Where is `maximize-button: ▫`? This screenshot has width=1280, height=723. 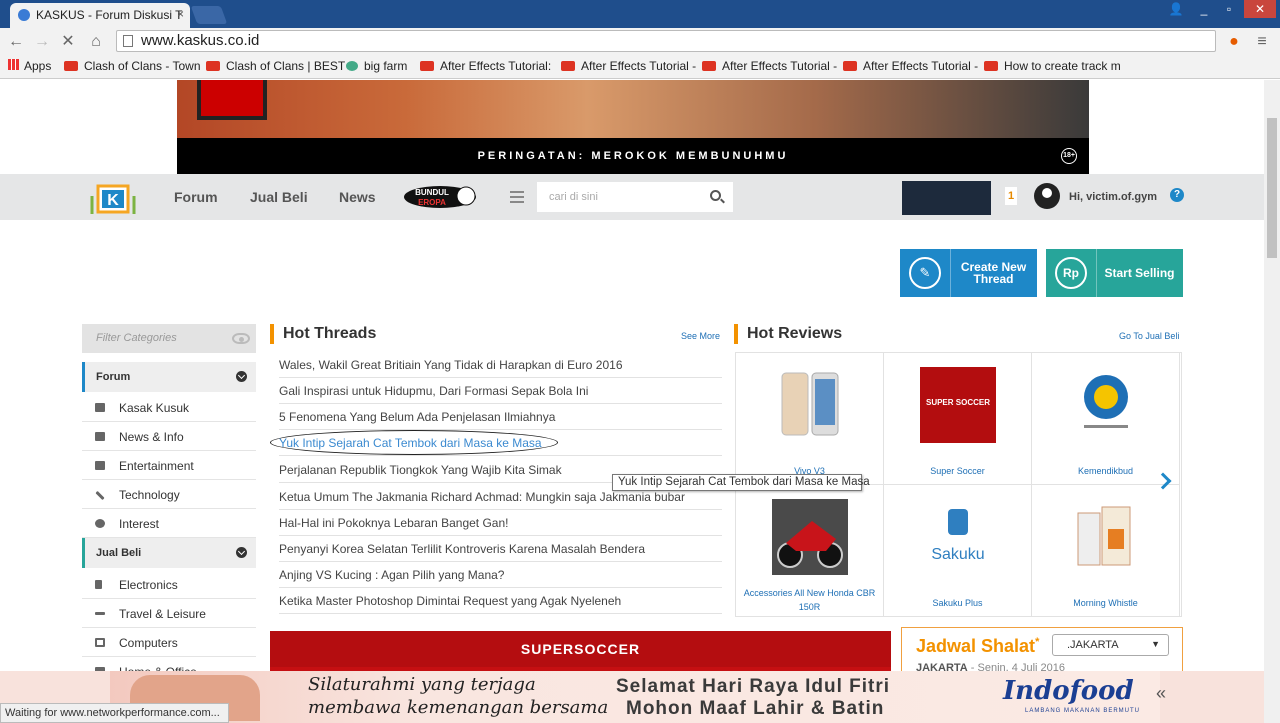
maximize-button: ▫ is located at coordinates (1229, 9).